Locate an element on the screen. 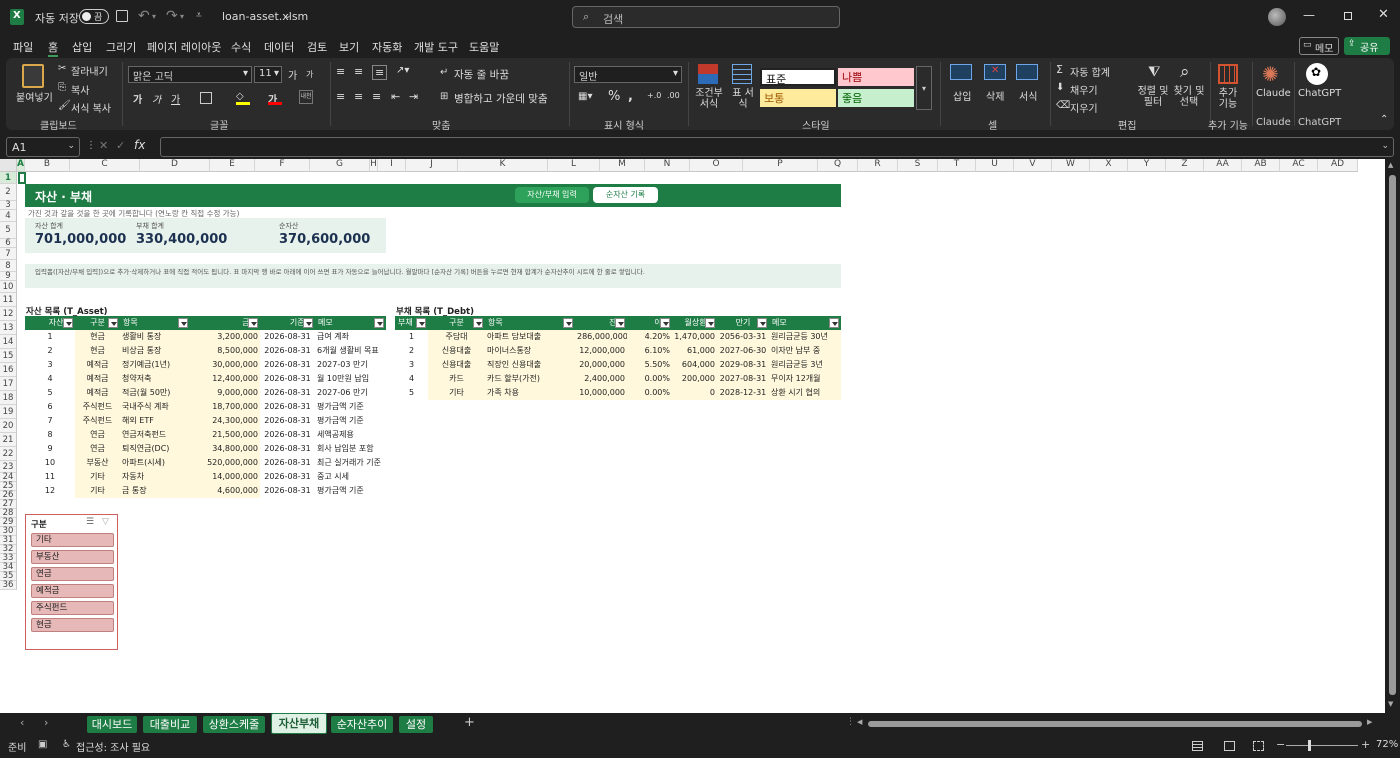 Image resolution: width=1400 pixels, height=758 pixels. asset-cell-7-3: 21,500,000 is located at coordinates (225, 435).